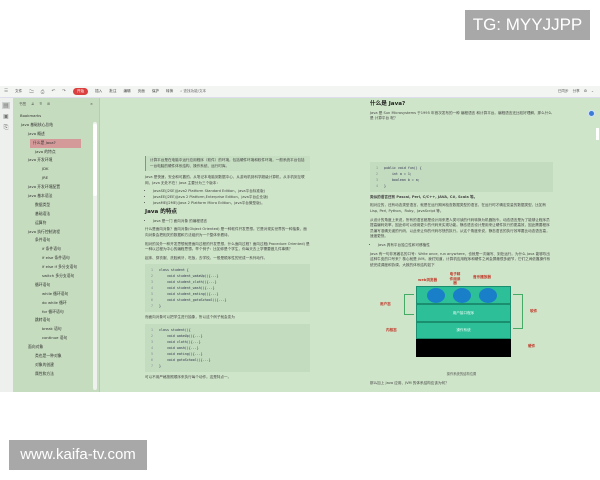 This screenshot has width=600, height=480. Describe the element at coordinates (56, 258) in the screenshot. I see `bookmark-item: if else 条件语句` at that location.